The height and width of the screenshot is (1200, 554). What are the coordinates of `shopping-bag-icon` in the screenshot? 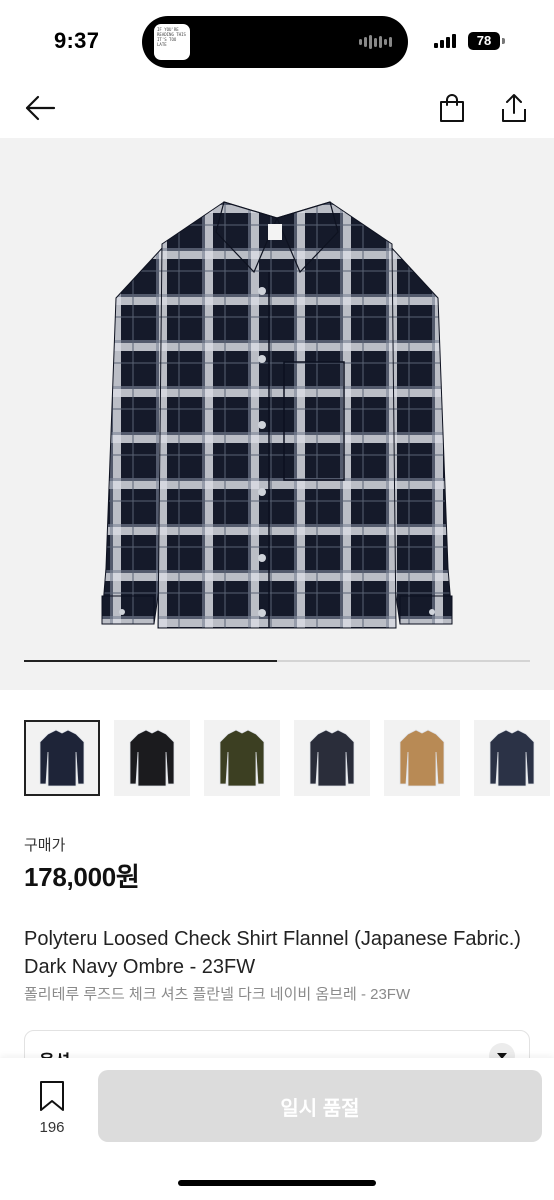 It's located at (452, 108).